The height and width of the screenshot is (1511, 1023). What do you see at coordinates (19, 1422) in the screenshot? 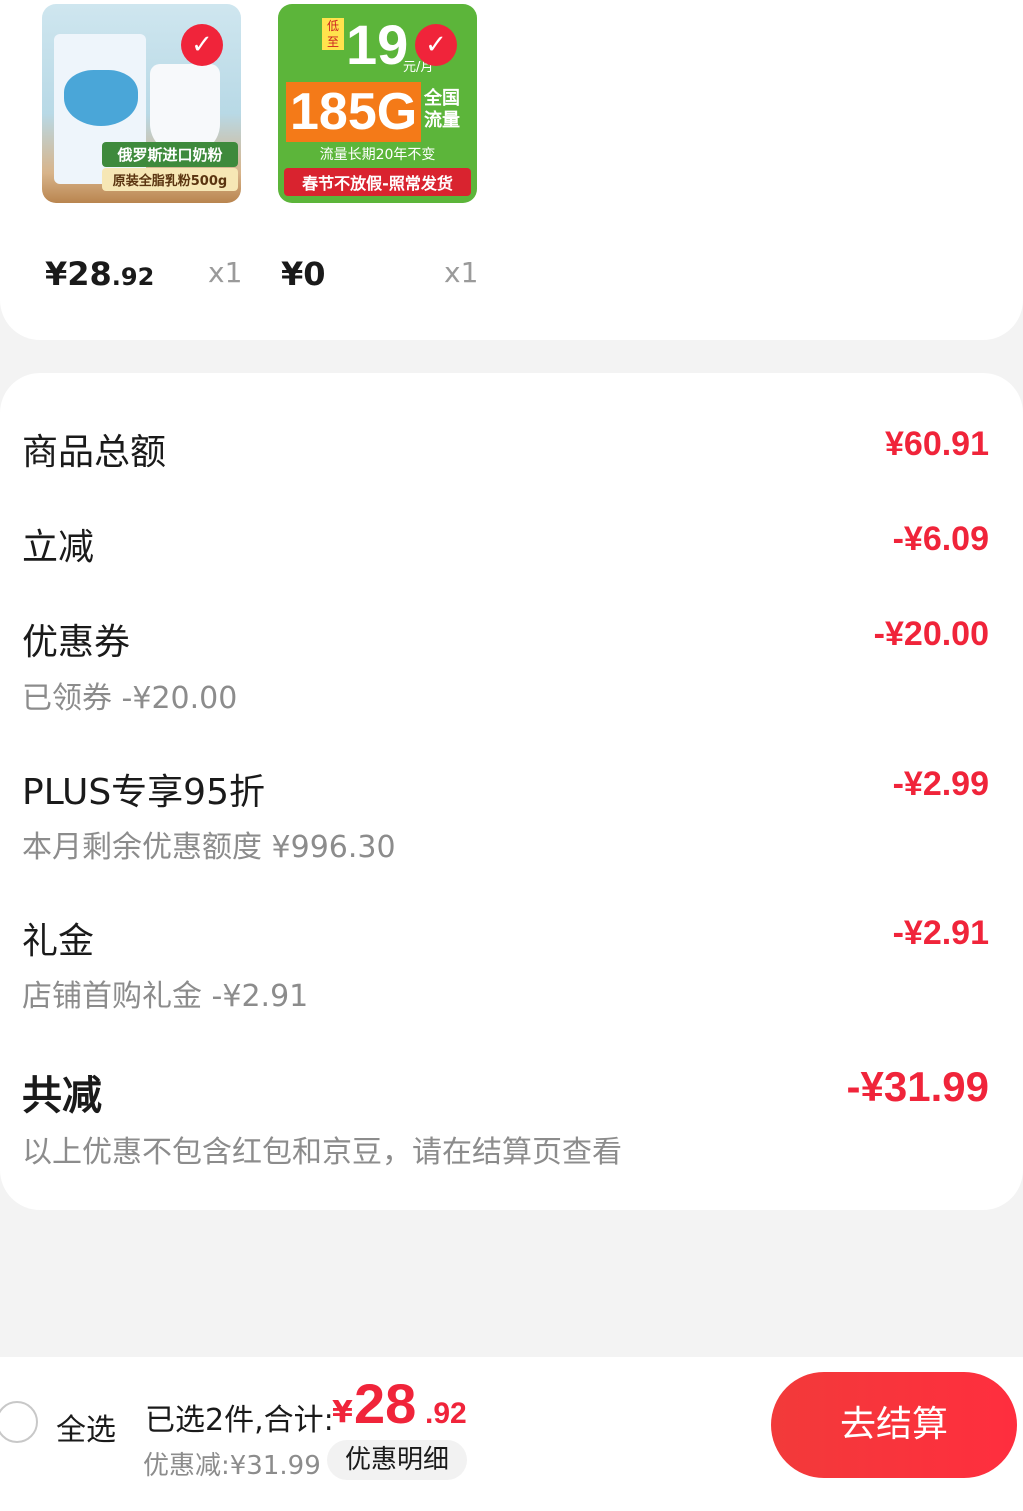
I see `select-all-radio` at bounding box center [19, 1422].